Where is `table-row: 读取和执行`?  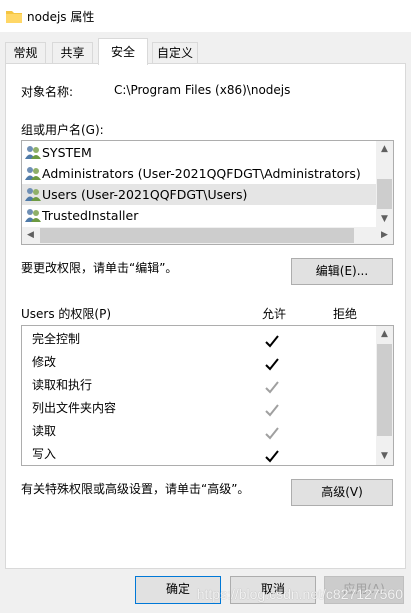
table-row: 读取和执行 is located at coordinates (200, 385).